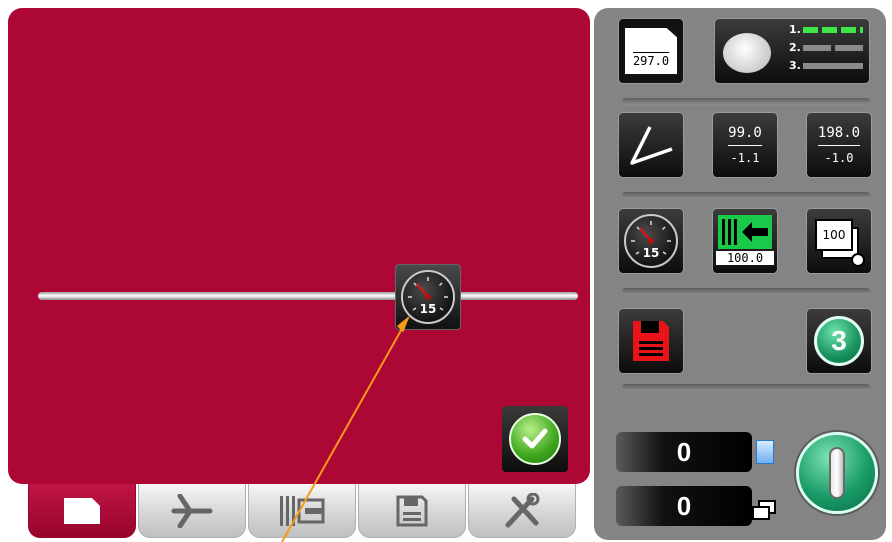 The image size is (892, 542). I want to click on roller-stage-3-label: 3., so click(795, 65).